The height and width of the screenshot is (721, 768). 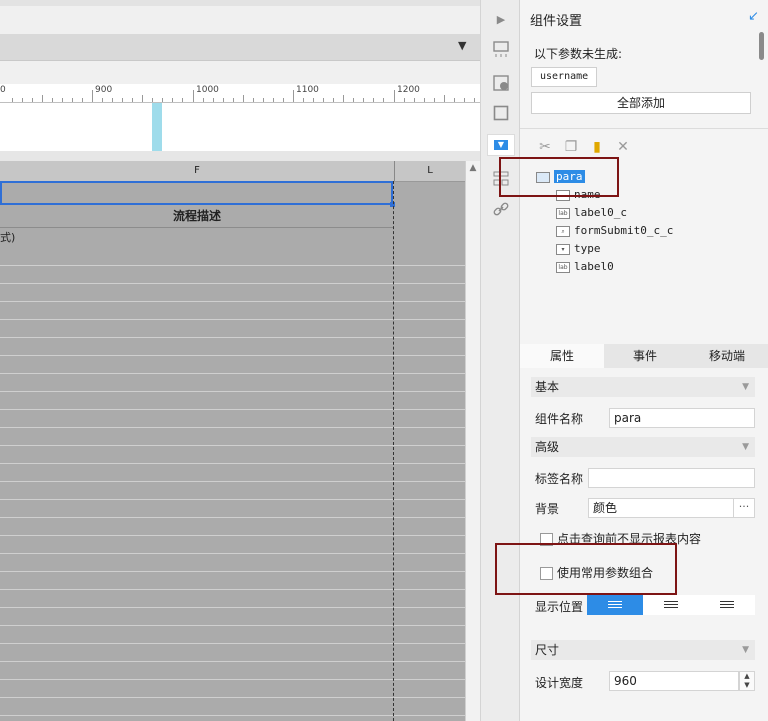 What do you see at coordinates (100, 238) in the screenshot?
I see `cell-text-fragment: 式)` at bounding box center [100, 238].